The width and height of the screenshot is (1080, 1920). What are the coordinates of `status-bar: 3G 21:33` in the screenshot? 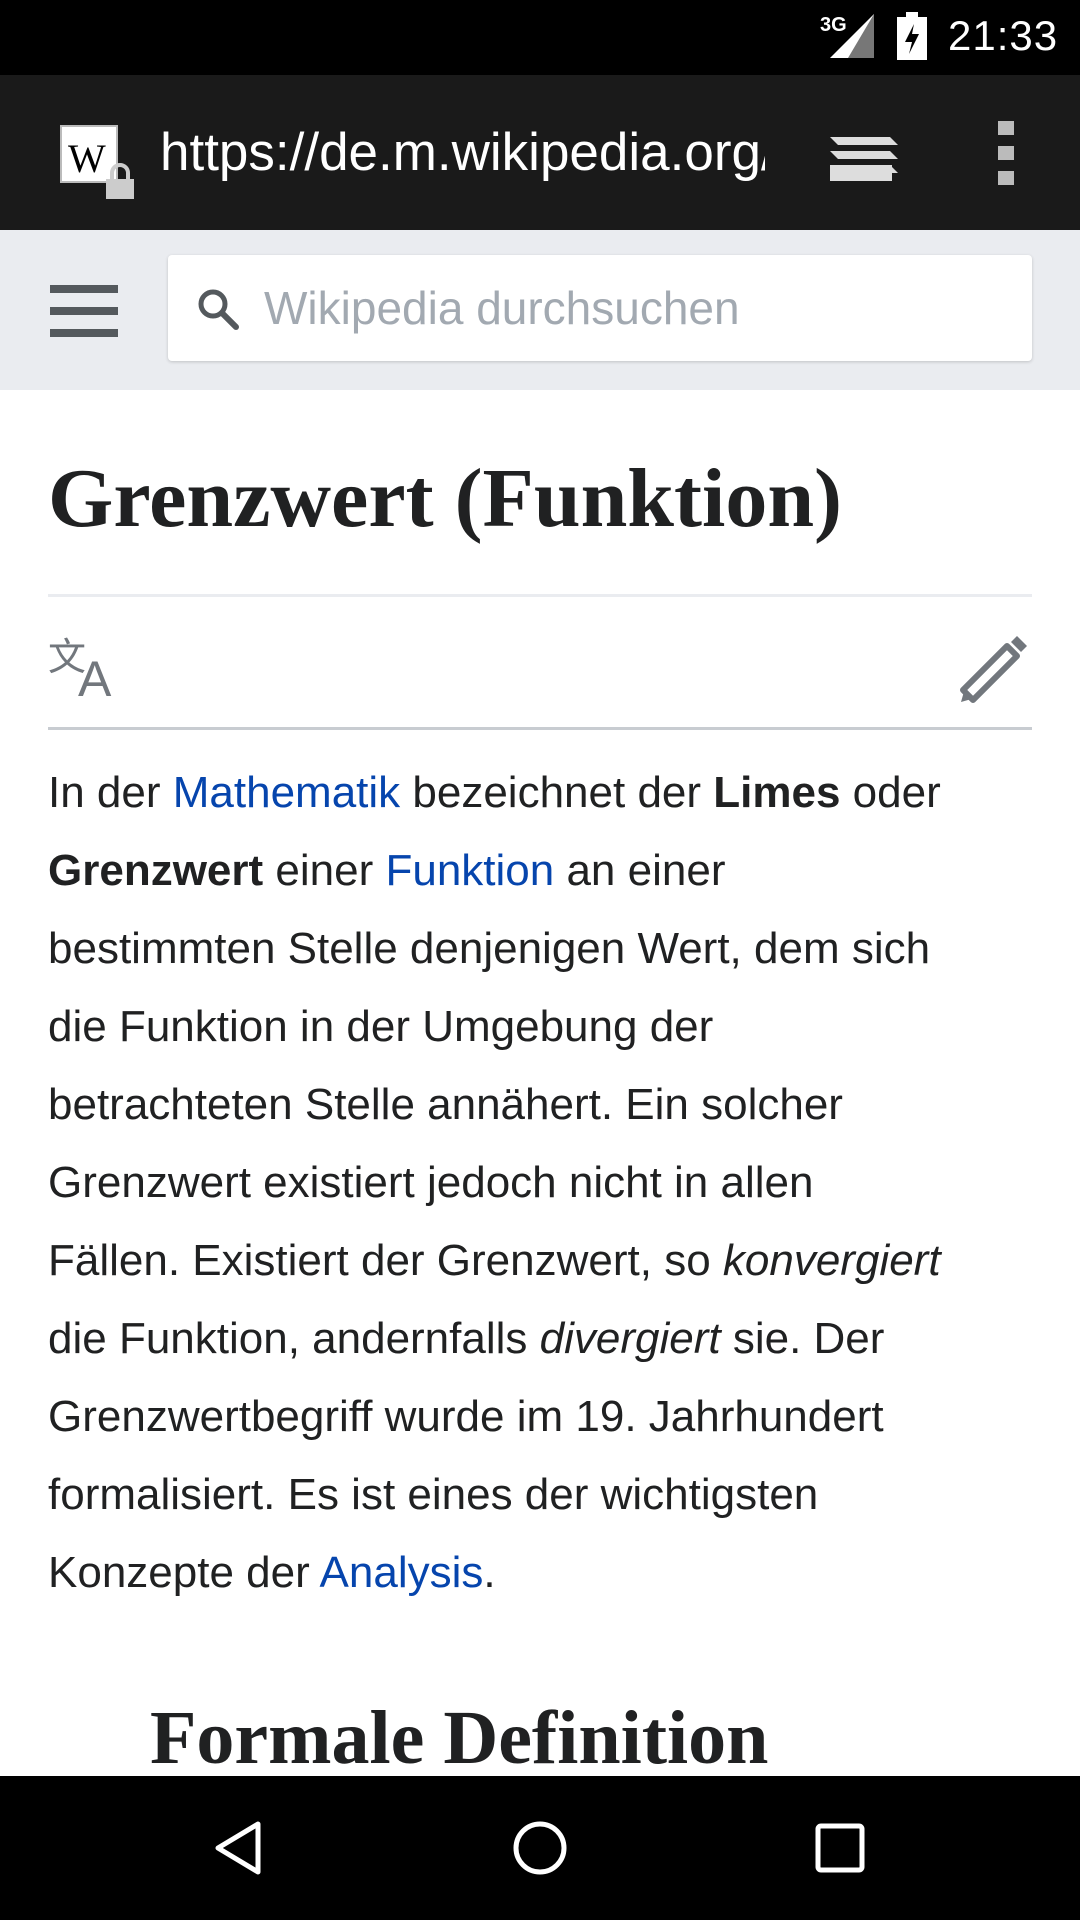 It's located at (540, 37).